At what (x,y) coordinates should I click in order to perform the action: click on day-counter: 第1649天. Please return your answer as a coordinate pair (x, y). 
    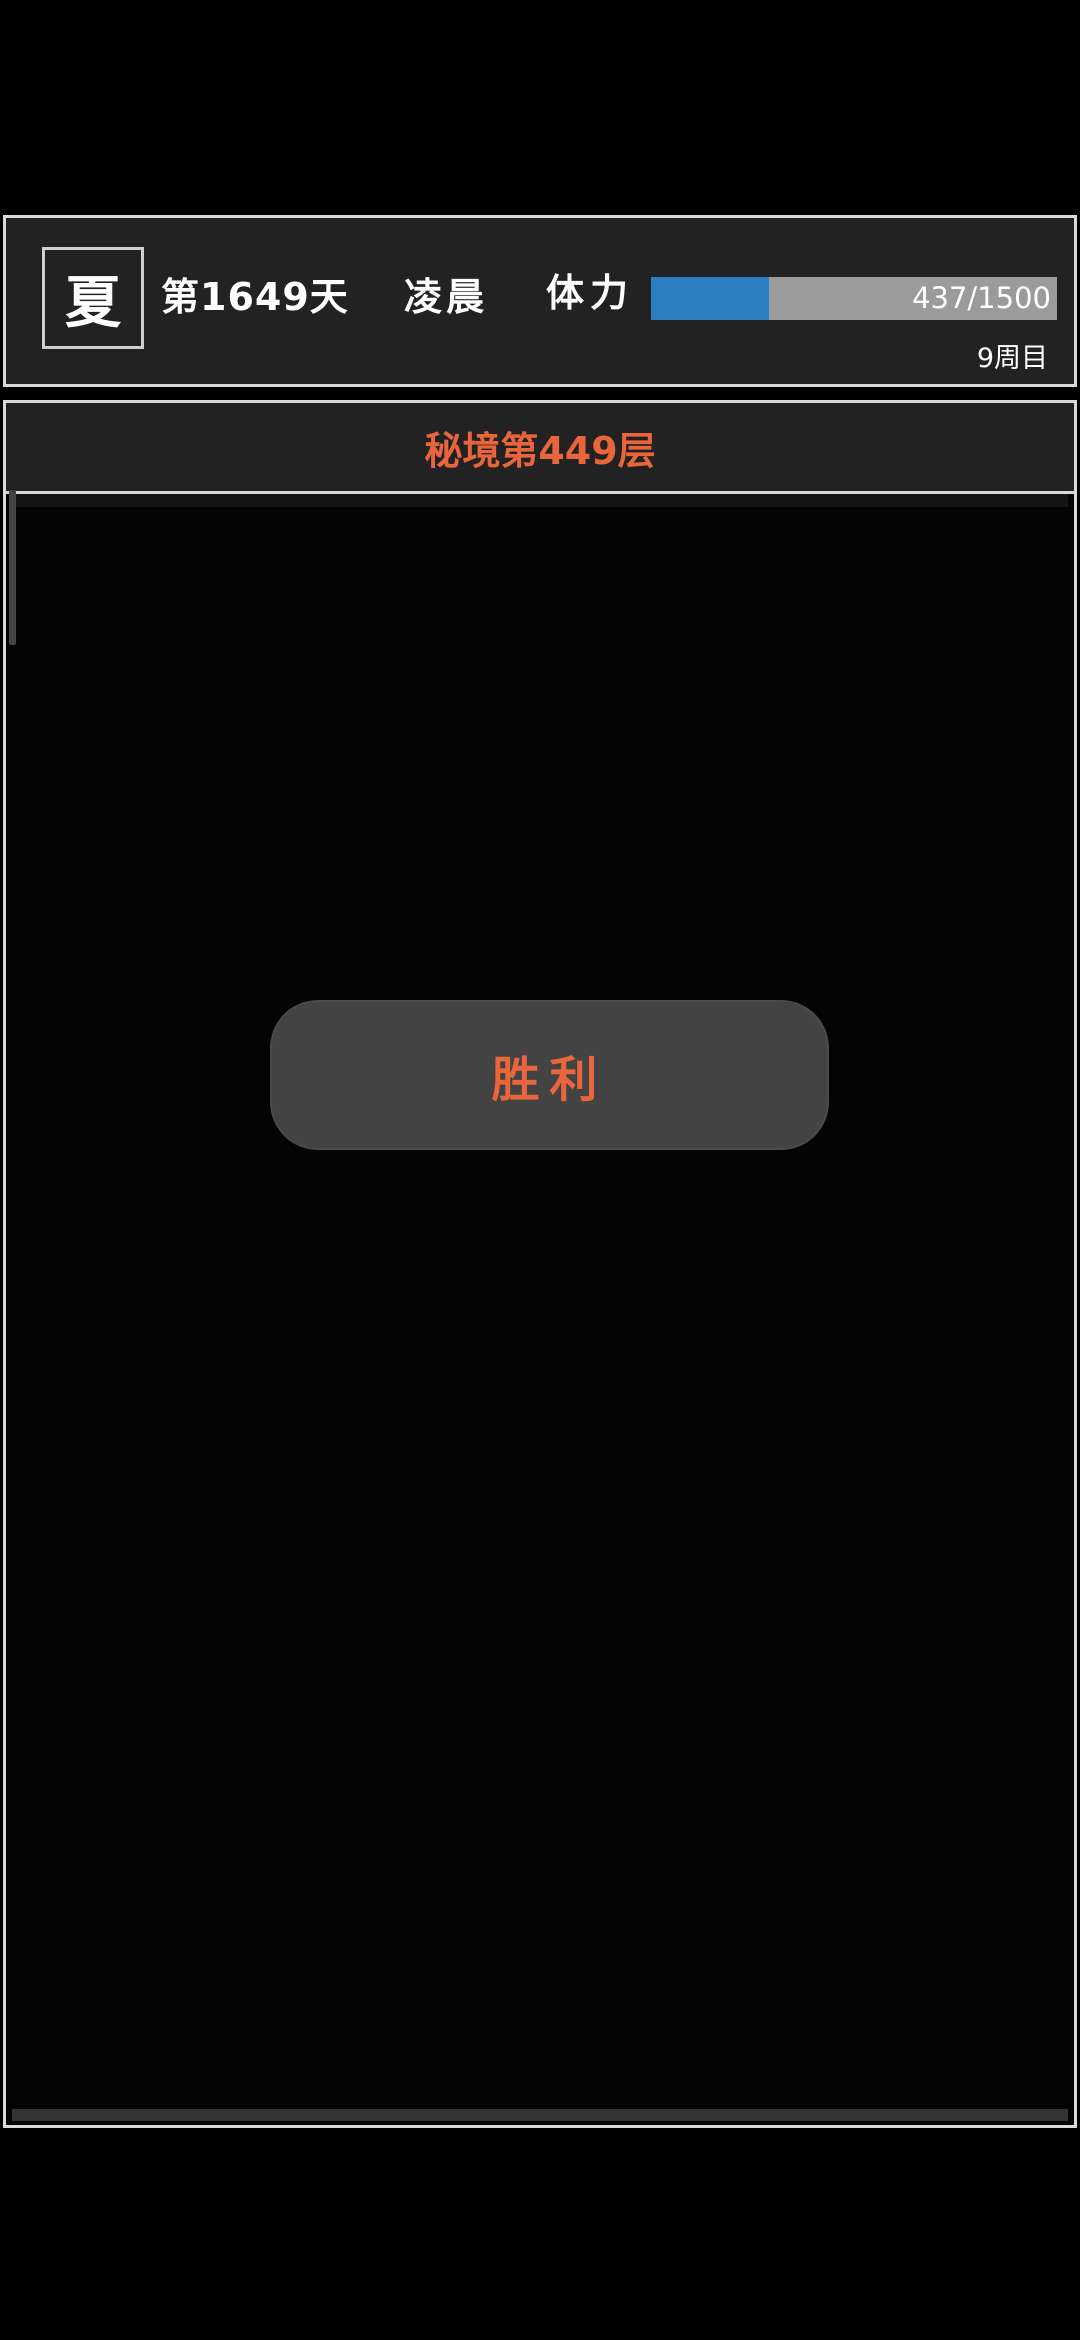
    Looking at the image, I should click on (255, 297).